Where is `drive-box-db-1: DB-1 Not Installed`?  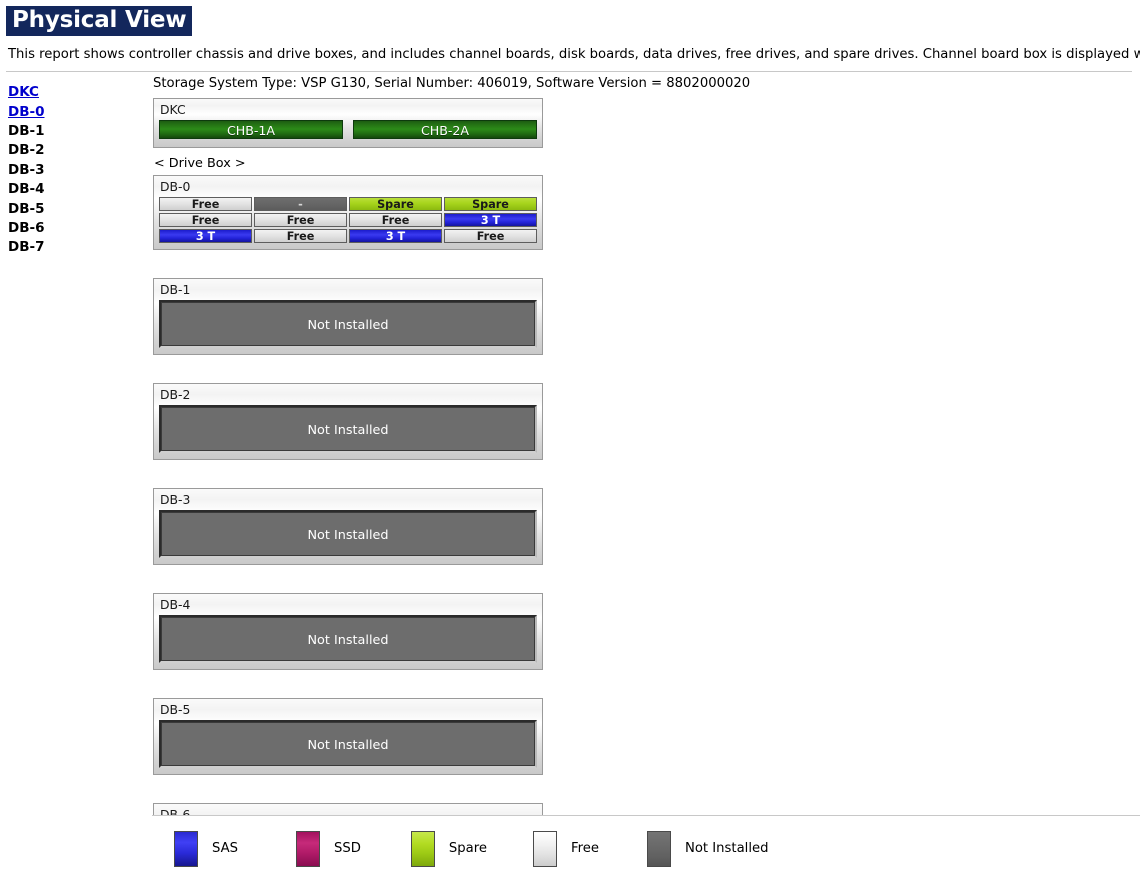 drive-box-db-1: DB-1 Not Installed is located at coordinates (348, 317).